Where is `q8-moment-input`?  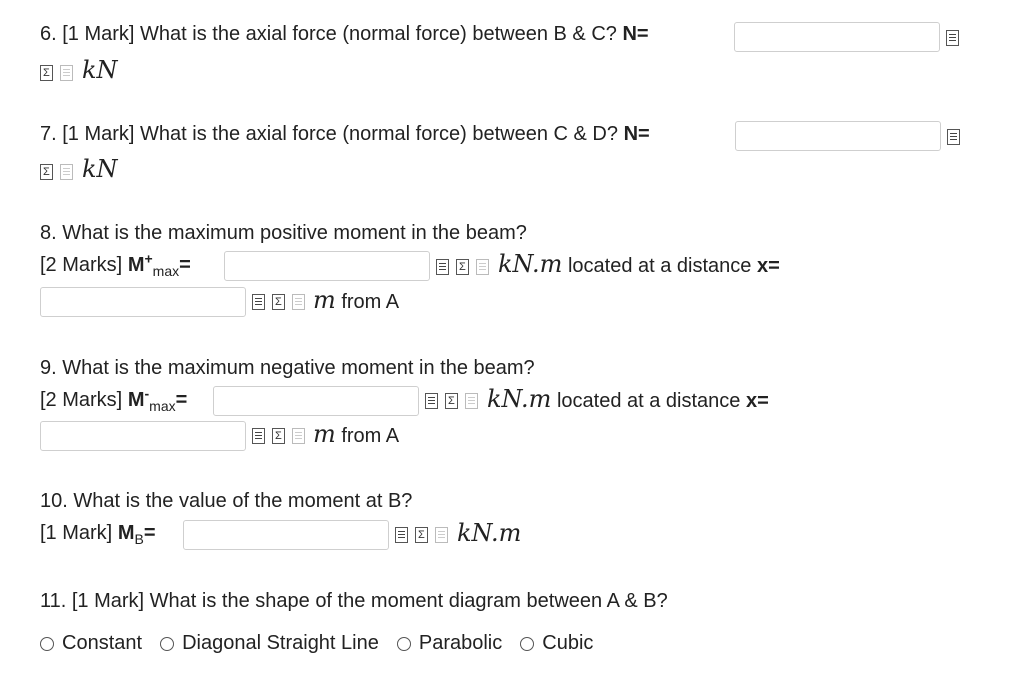 q8-moment-input is located at coordinates (327, 266).